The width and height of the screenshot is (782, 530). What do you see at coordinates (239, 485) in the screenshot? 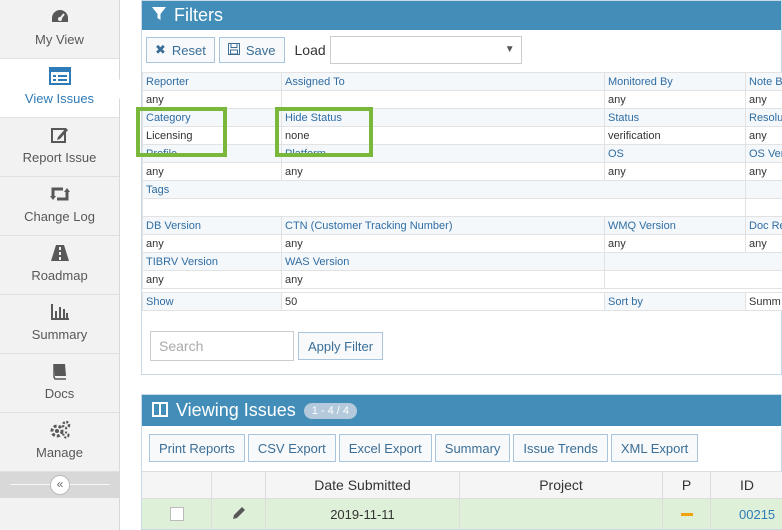
I see `column-header-edit` at bounding box center [239, 485].